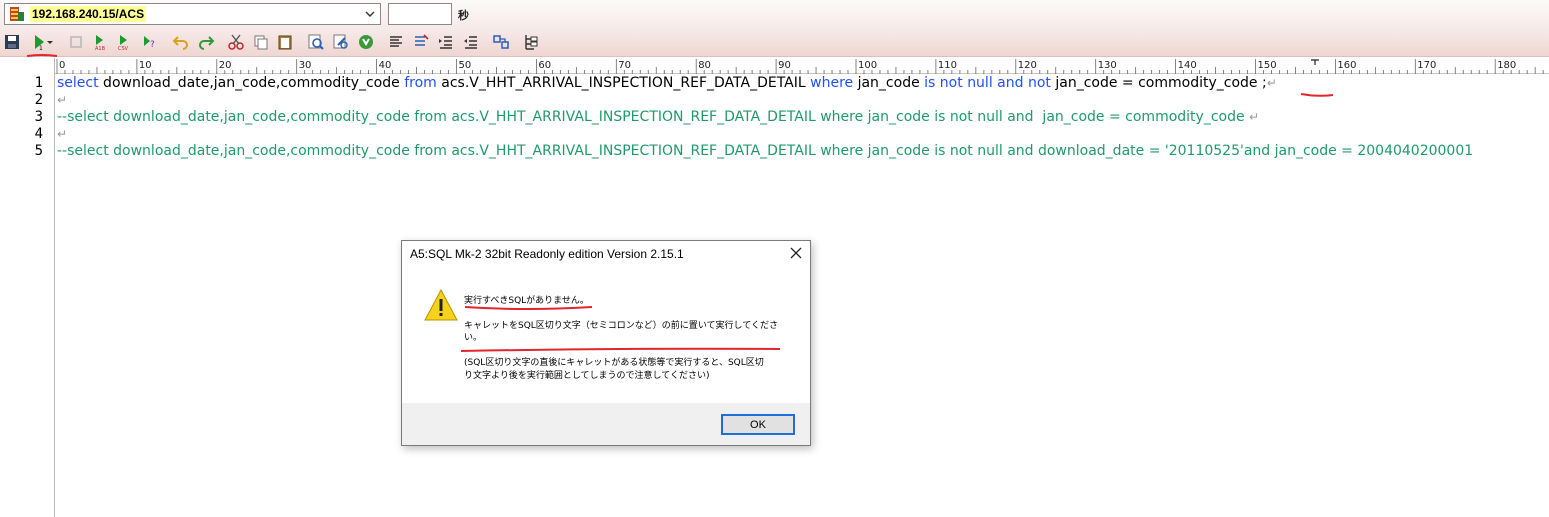 The width and height of the screenshot is (1549, 517). I want to click on line-number: 2, so click(38, 100).